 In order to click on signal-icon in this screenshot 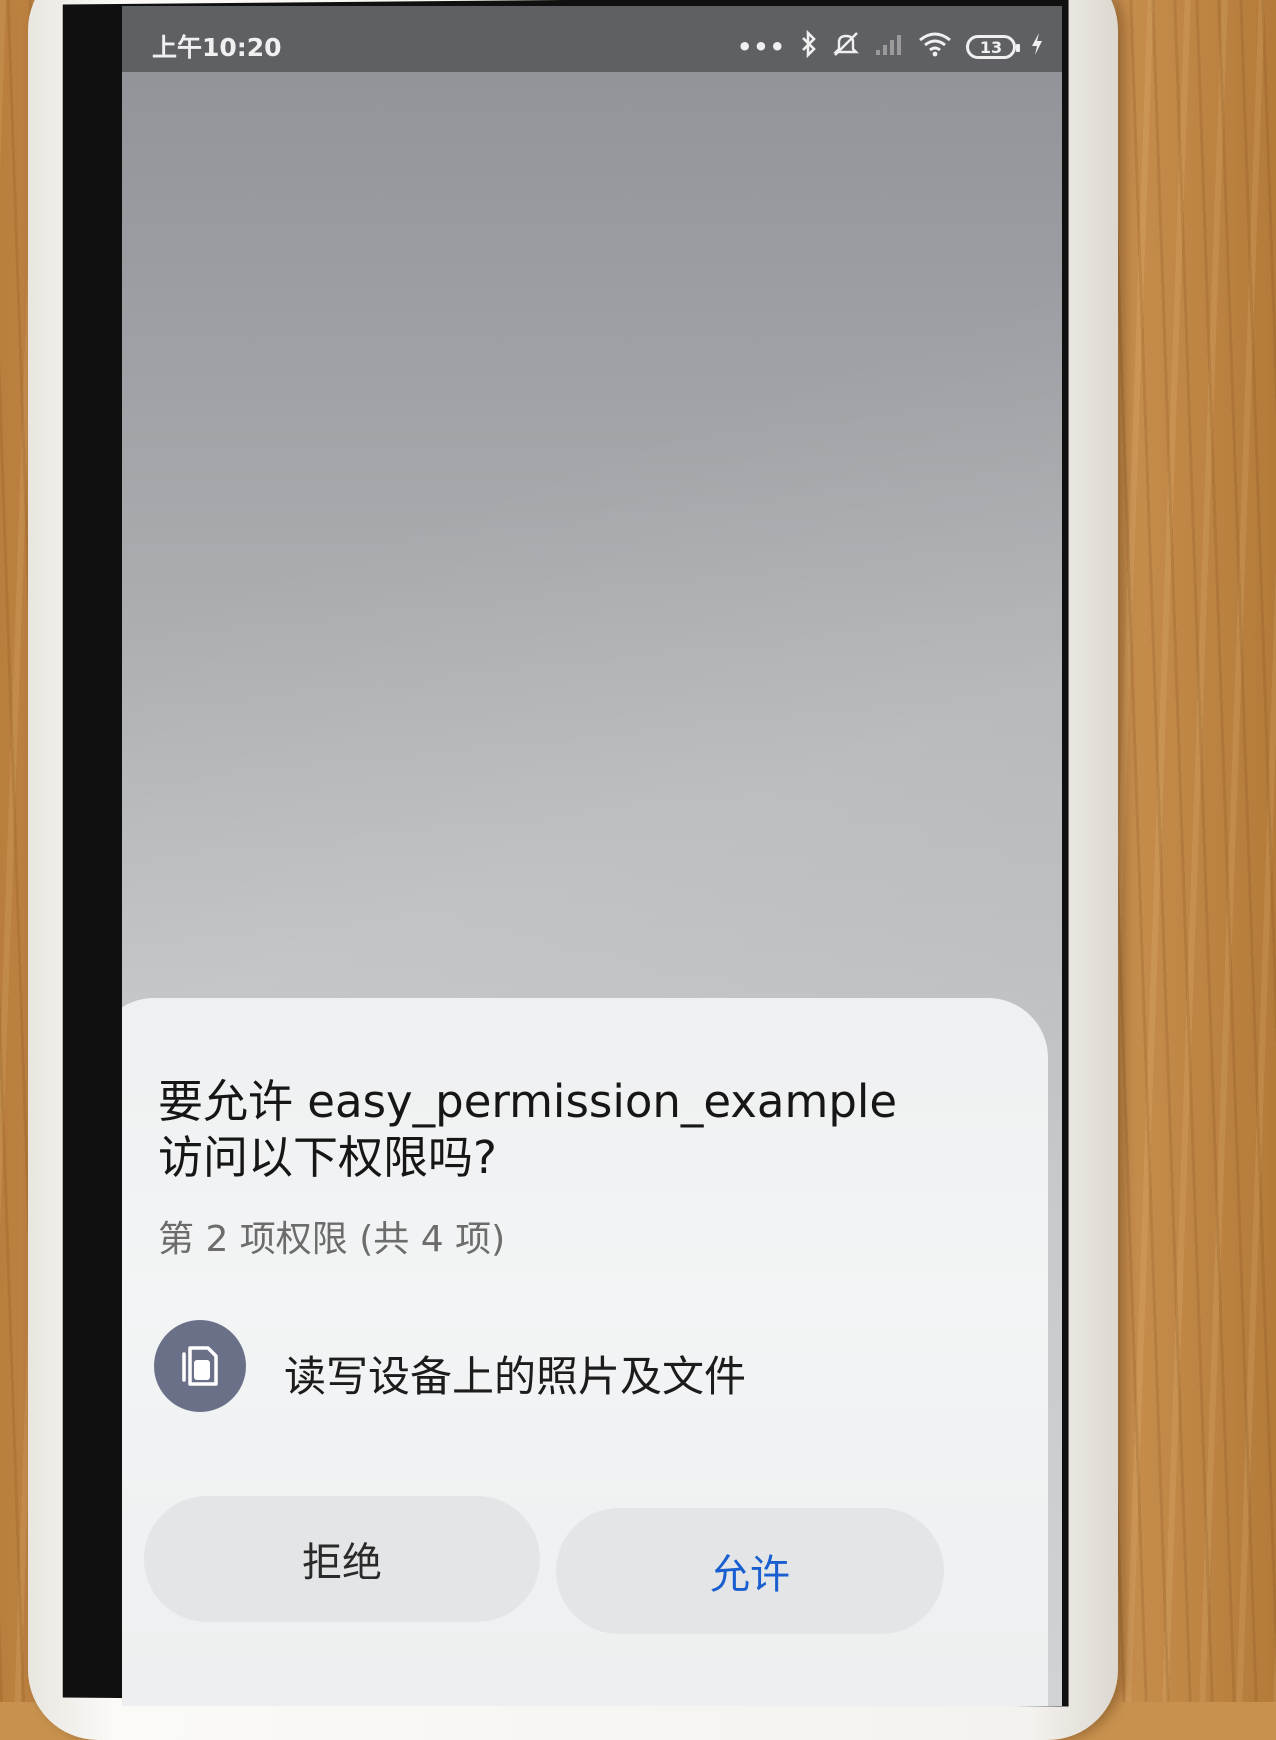, I will do `click(889, 47)`.